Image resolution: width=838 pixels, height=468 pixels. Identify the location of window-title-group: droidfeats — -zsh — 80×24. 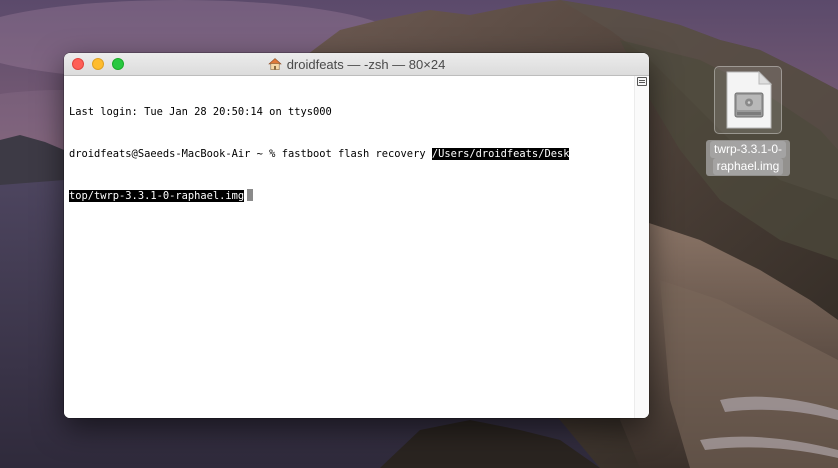
(356, 64).